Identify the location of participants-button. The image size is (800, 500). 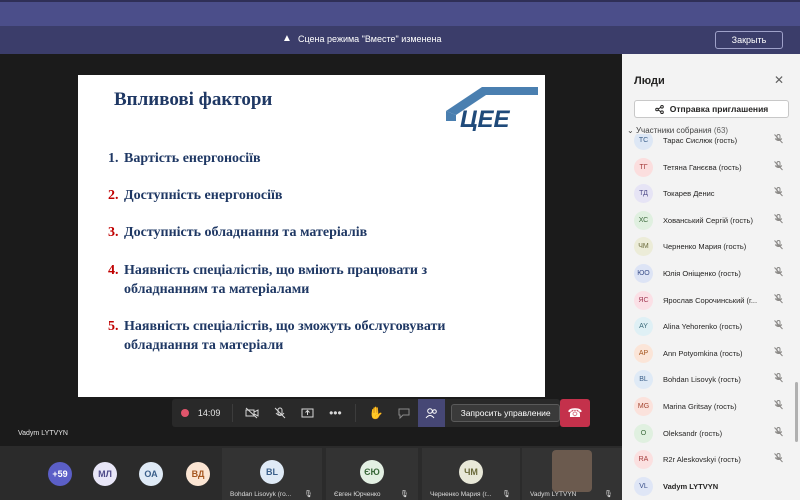
(431, 413).